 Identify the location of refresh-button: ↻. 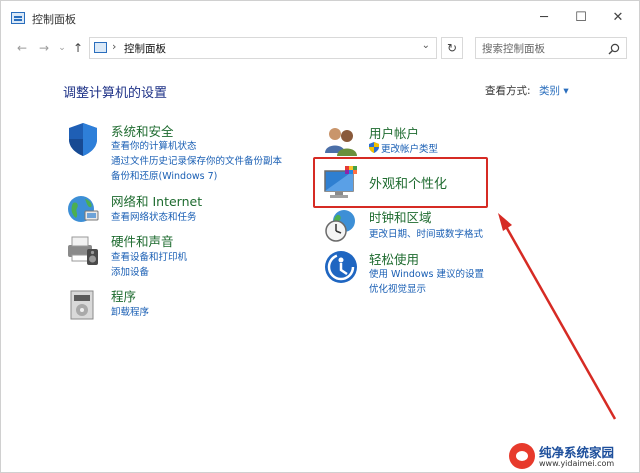
(452, 48).